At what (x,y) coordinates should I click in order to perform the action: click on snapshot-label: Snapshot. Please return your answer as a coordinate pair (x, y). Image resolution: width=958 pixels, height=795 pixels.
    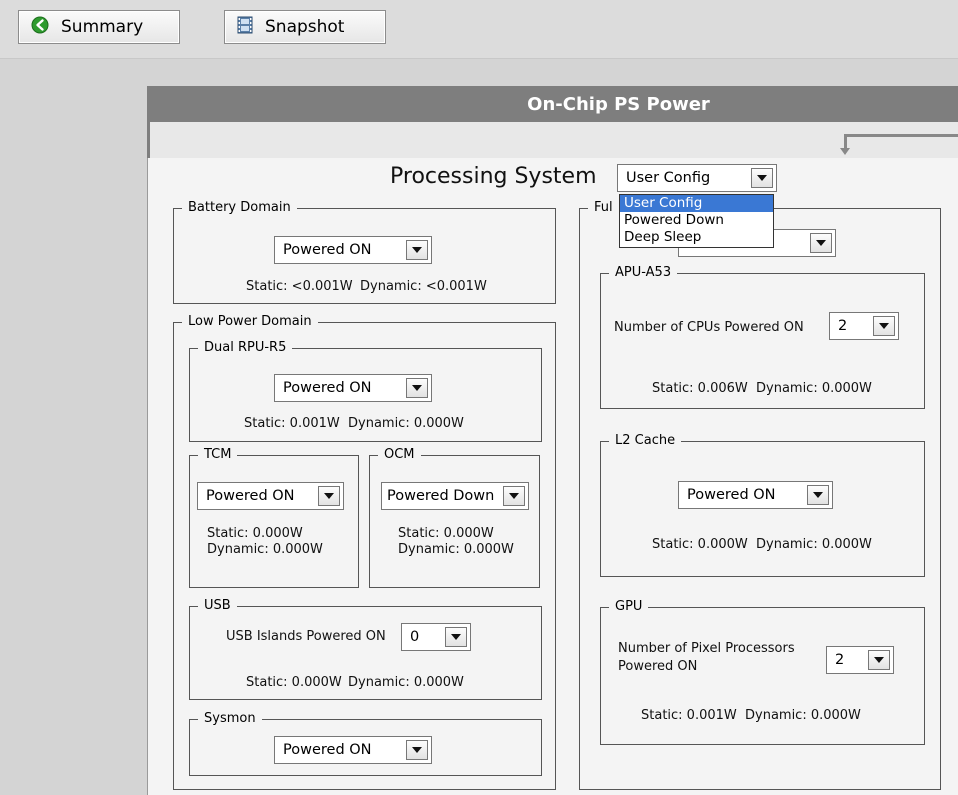
    Looking at the image, I should click on (305, 27).